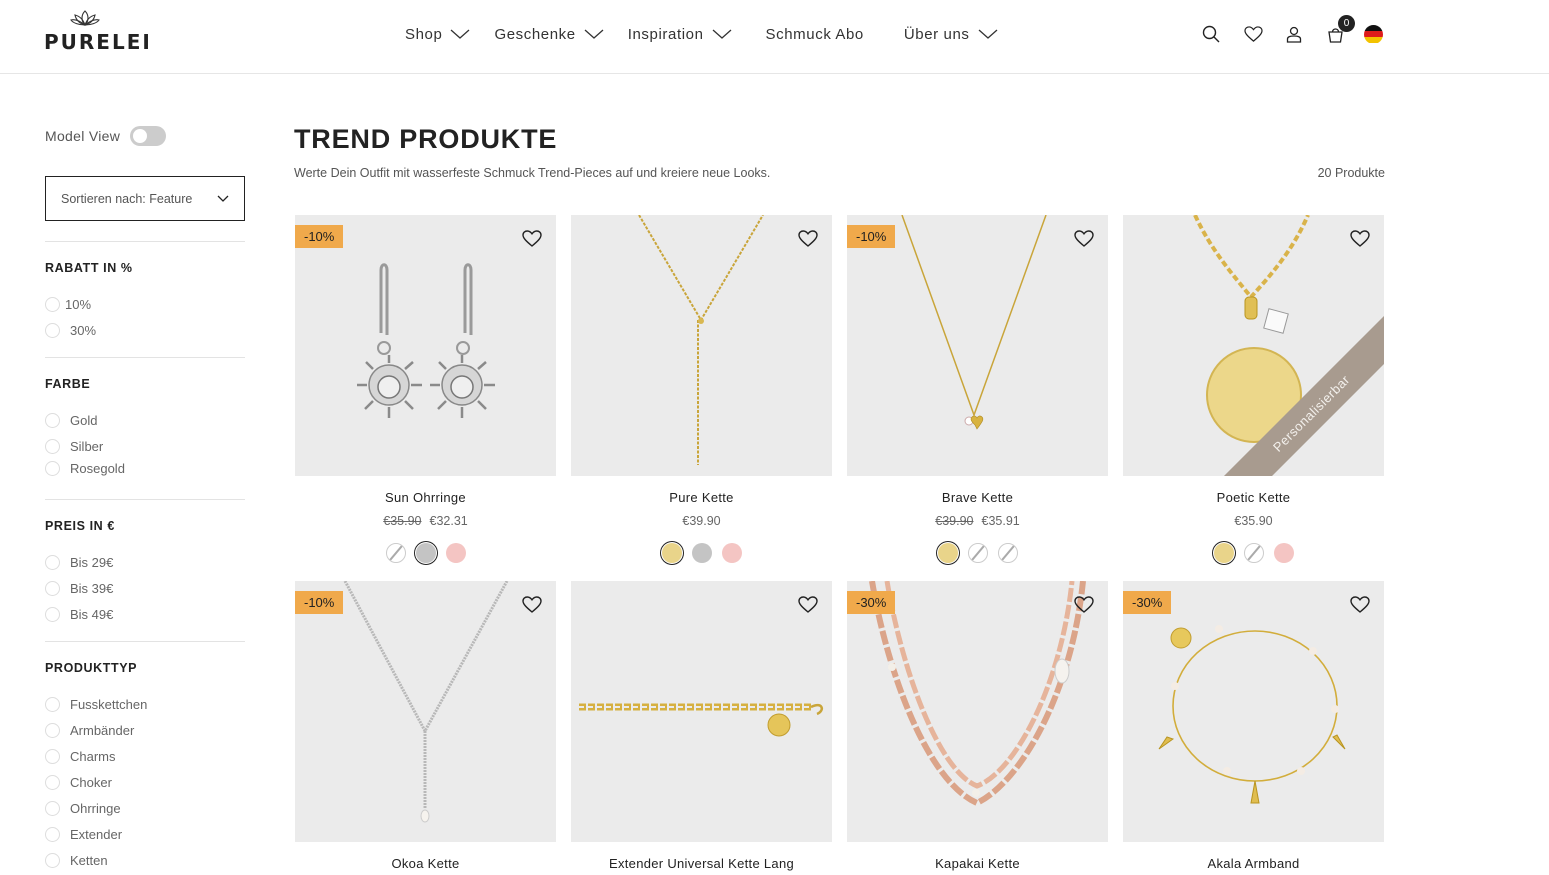  I want to click on filter-title: RABATT IN %, so click(89, 268).